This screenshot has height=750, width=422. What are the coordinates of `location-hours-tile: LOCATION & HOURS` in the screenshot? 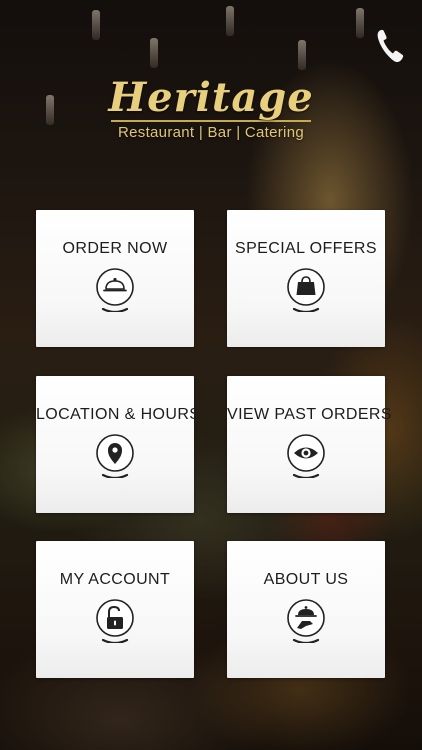 It's located at (118, 444).